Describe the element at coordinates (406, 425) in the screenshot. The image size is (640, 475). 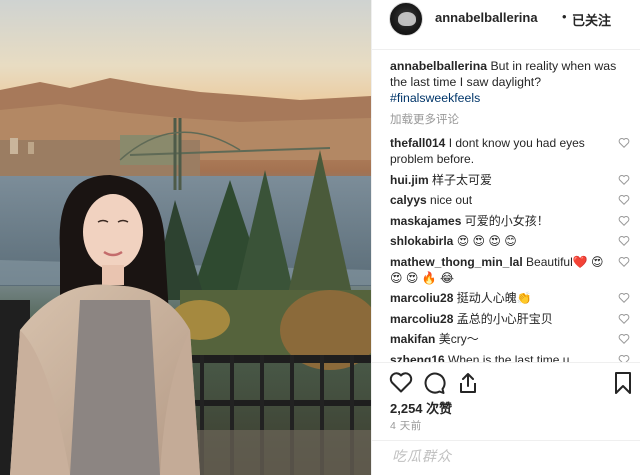
I see `post-timestamp: 4 天前` at that location.